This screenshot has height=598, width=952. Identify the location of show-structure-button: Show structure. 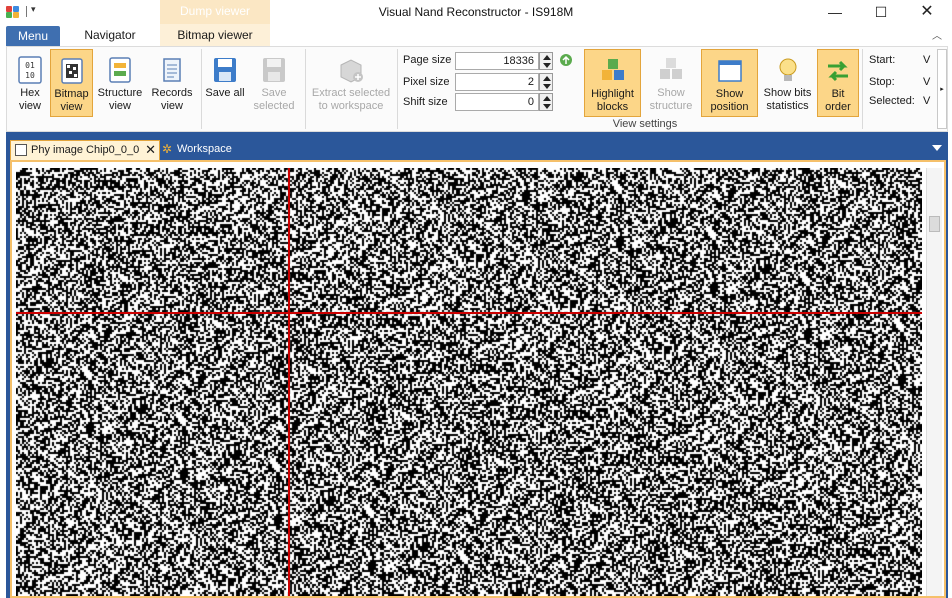
(671, 83).